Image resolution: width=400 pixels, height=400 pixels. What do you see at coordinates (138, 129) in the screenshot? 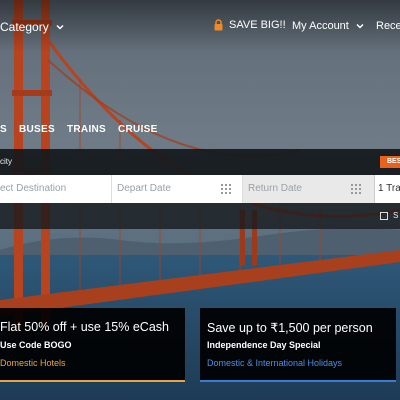
I see `tab-cruise: CRUISE` at bounding box center [138, 129].